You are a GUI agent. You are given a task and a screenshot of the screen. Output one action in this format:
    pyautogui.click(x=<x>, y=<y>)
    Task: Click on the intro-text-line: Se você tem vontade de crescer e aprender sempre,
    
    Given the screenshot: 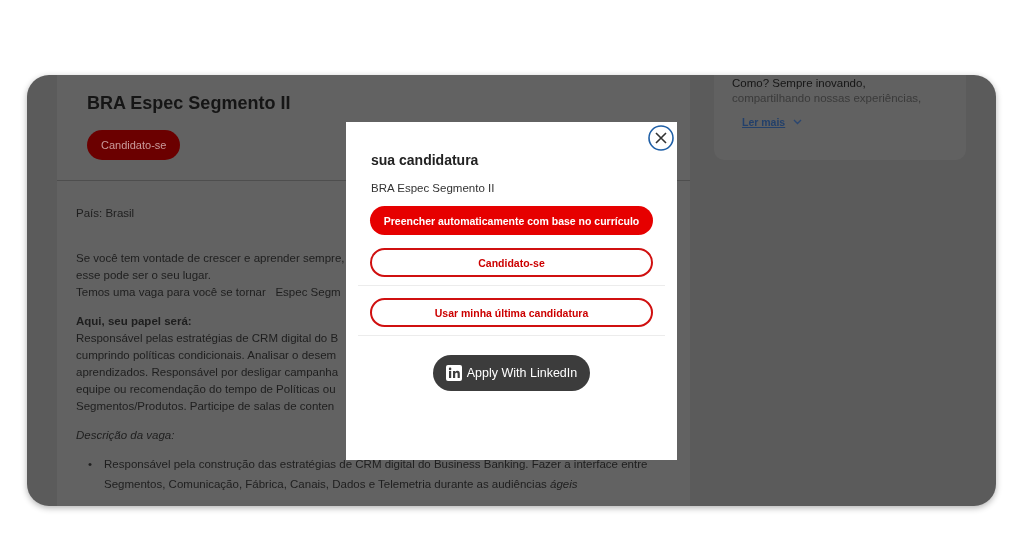 What is the action you would take?
    pyautogui.click(x=210, y=258)
    